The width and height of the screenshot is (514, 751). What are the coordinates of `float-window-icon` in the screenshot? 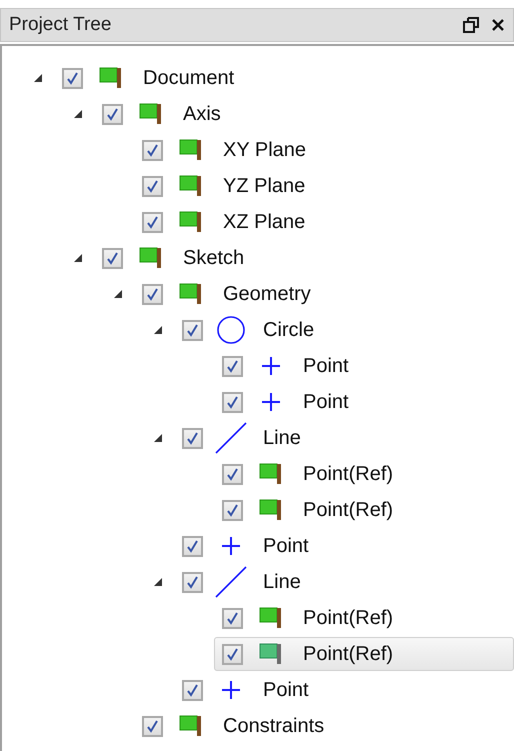 It's located at (471, 25).